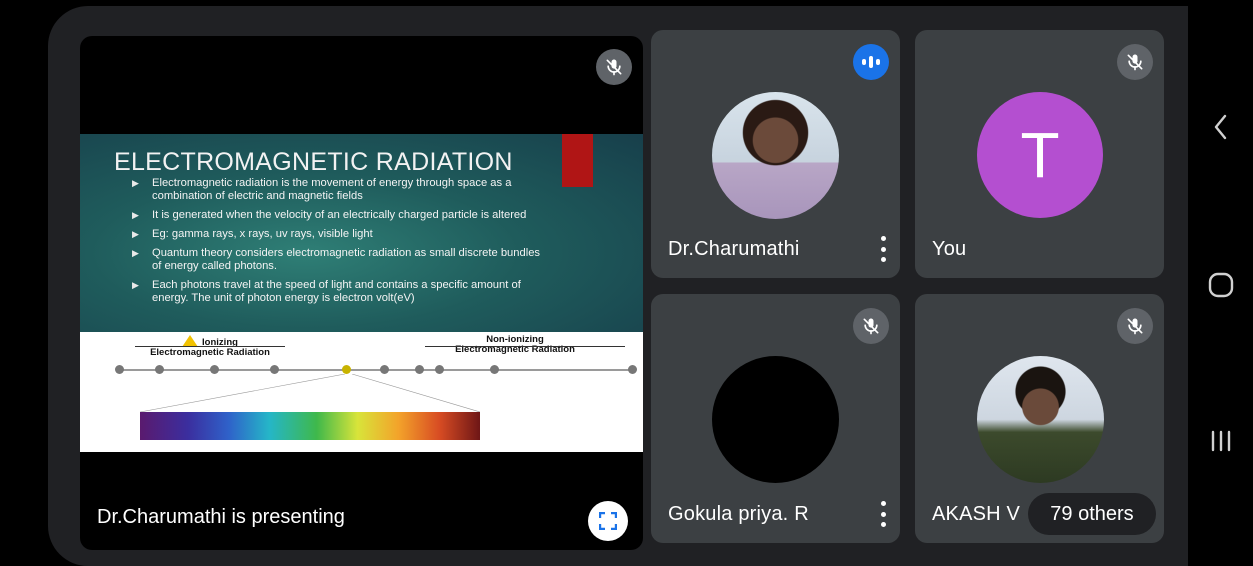 This screenshot has height=566, width=1253. I want to click on recents-icon, so click(1220, 441).